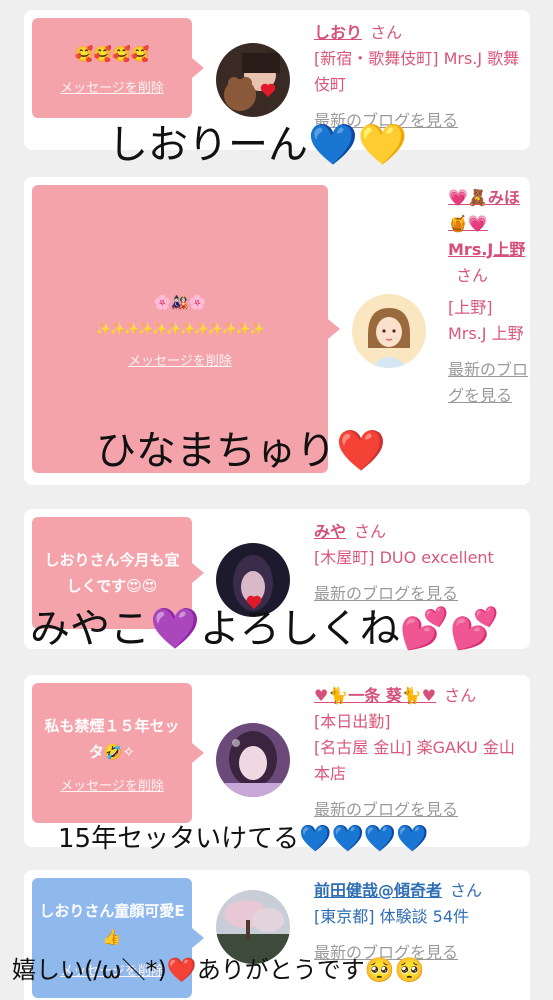 The image size is (553, 1000). What do you see at coordinates (450, 629) in the screenshot?
I see `hearts-icon: 💕💕` at bounding box center [450, 629].